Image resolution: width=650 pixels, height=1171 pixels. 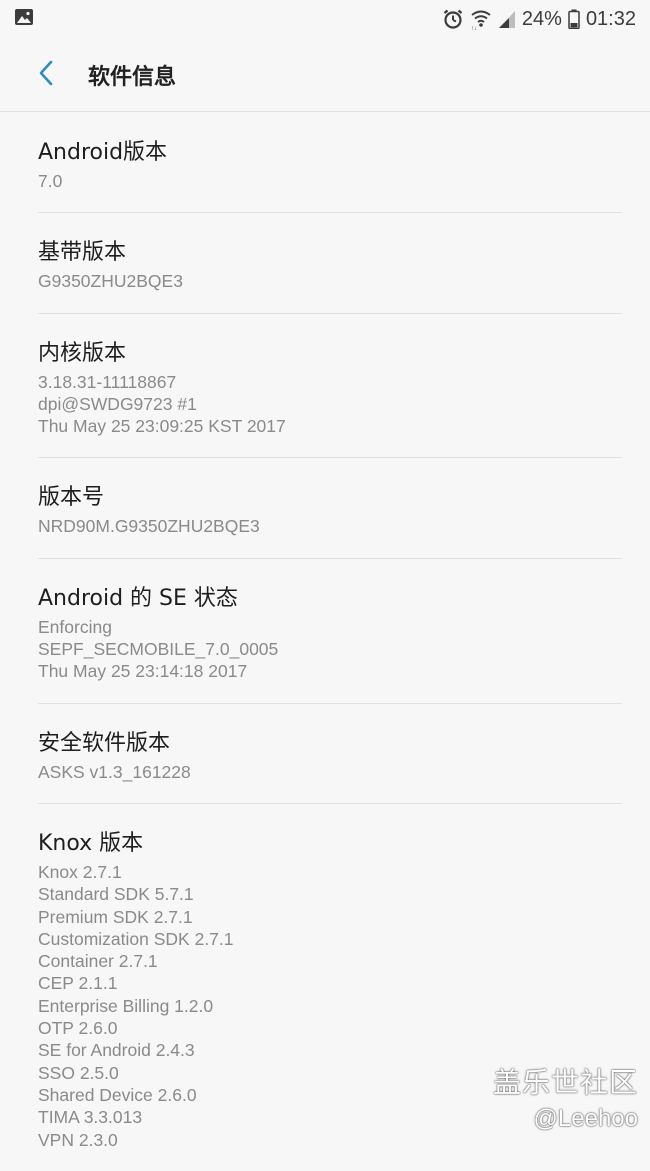 What do you see at coordinates (103, 152) in the screenshot?
I see `item-title: Android版本` at bounding box center [103, 152].